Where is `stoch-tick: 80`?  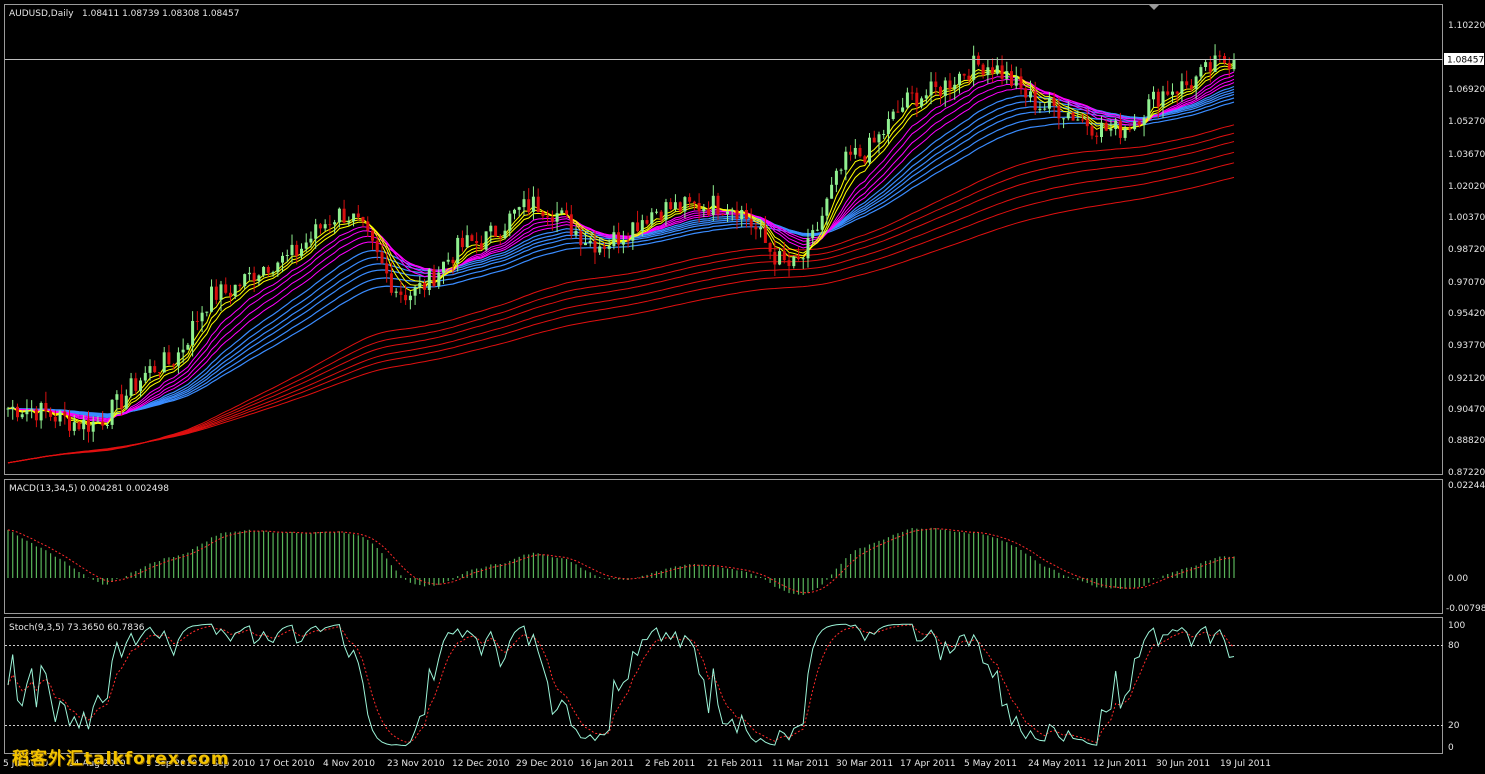 stoch-tick: 80 is located at coordinates (1454, 646).